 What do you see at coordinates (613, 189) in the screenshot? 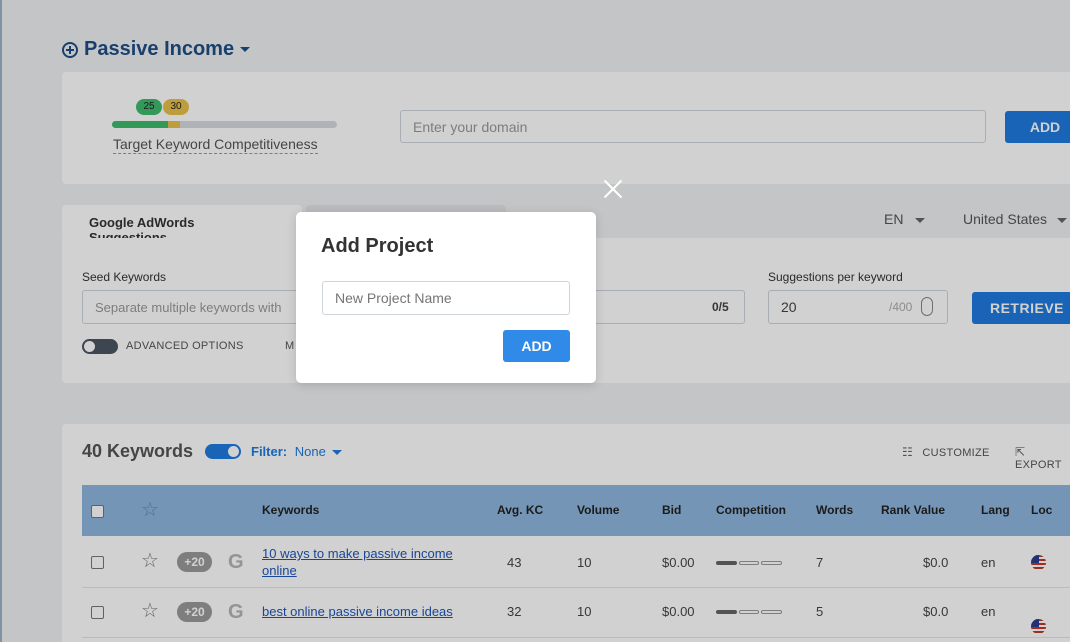
I see `close-icon` at bounding box center [613, 189].